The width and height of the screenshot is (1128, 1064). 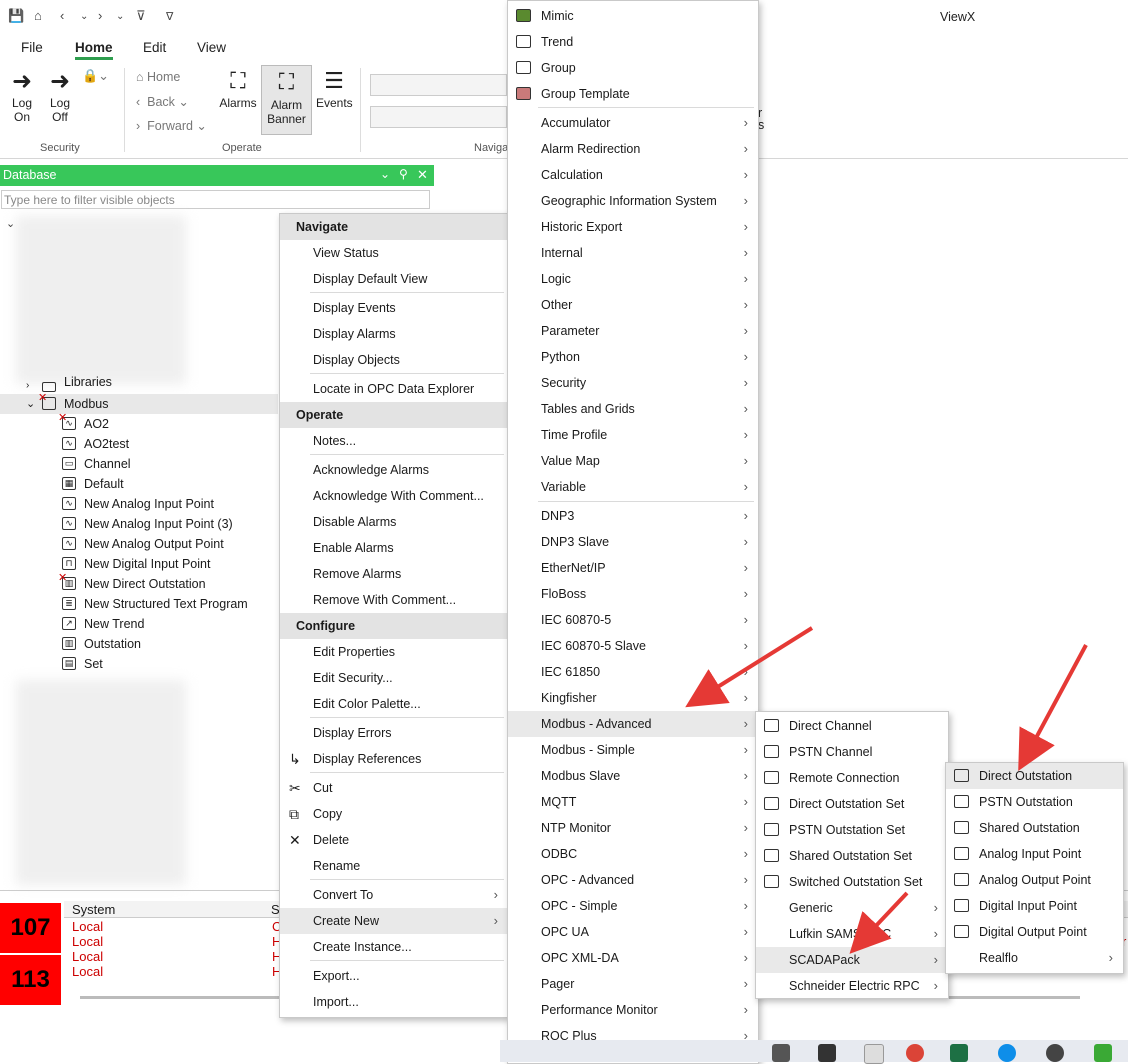 I want to click on create-new-item: Group, so click(x=633, y=68).